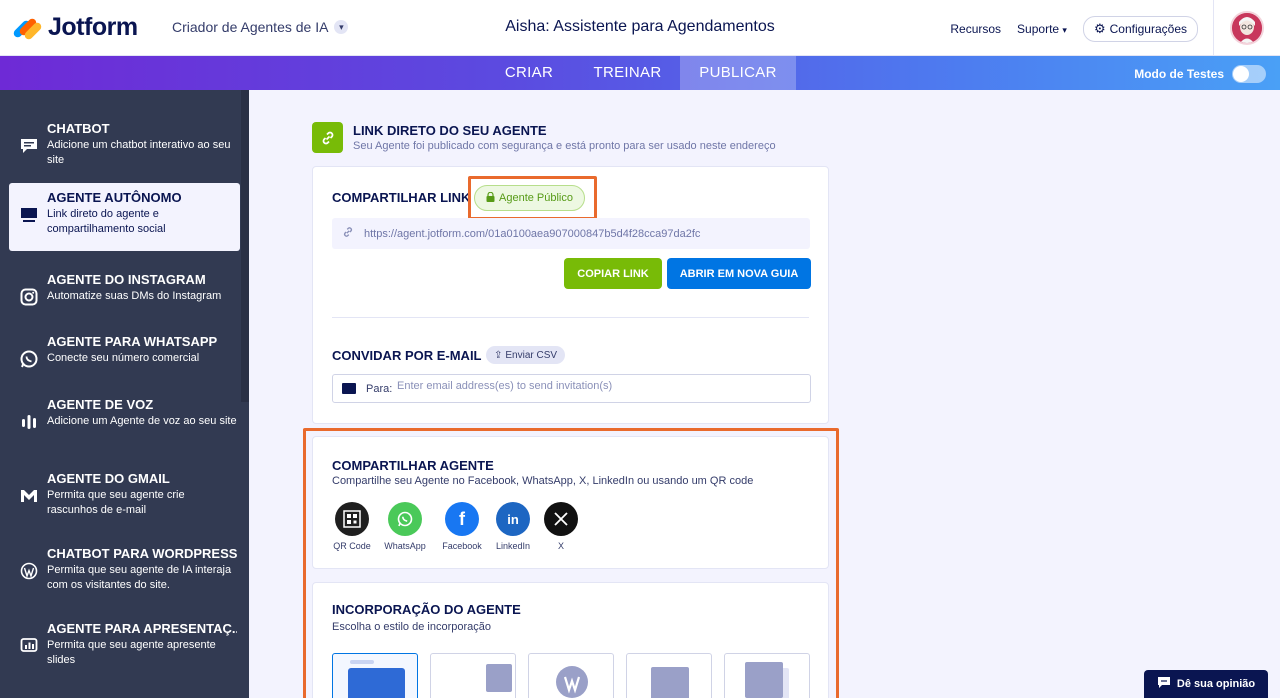 The width and height of the screenshot is (1280, 698). What do you see at coordinates (1099, 28) in the screenshot?
I see `gear-icon: ⚙` at bounding box center [1099, 28].